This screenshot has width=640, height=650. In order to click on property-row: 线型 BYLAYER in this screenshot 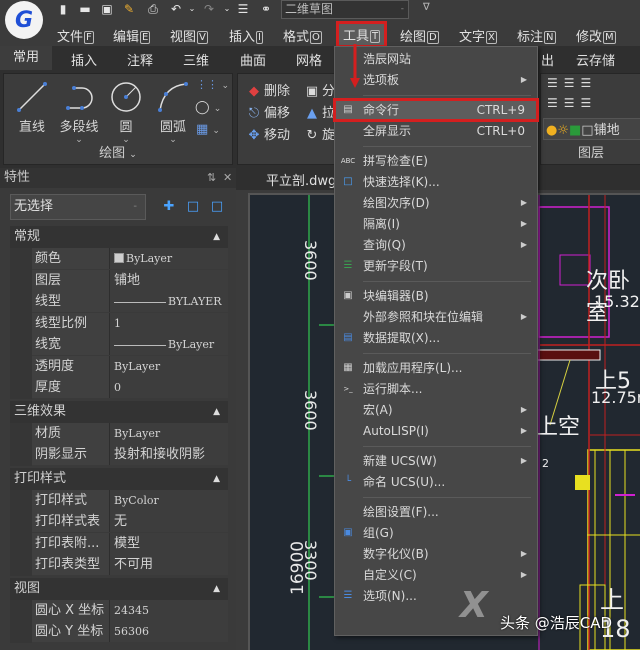, I will do `click(130, 301)`.